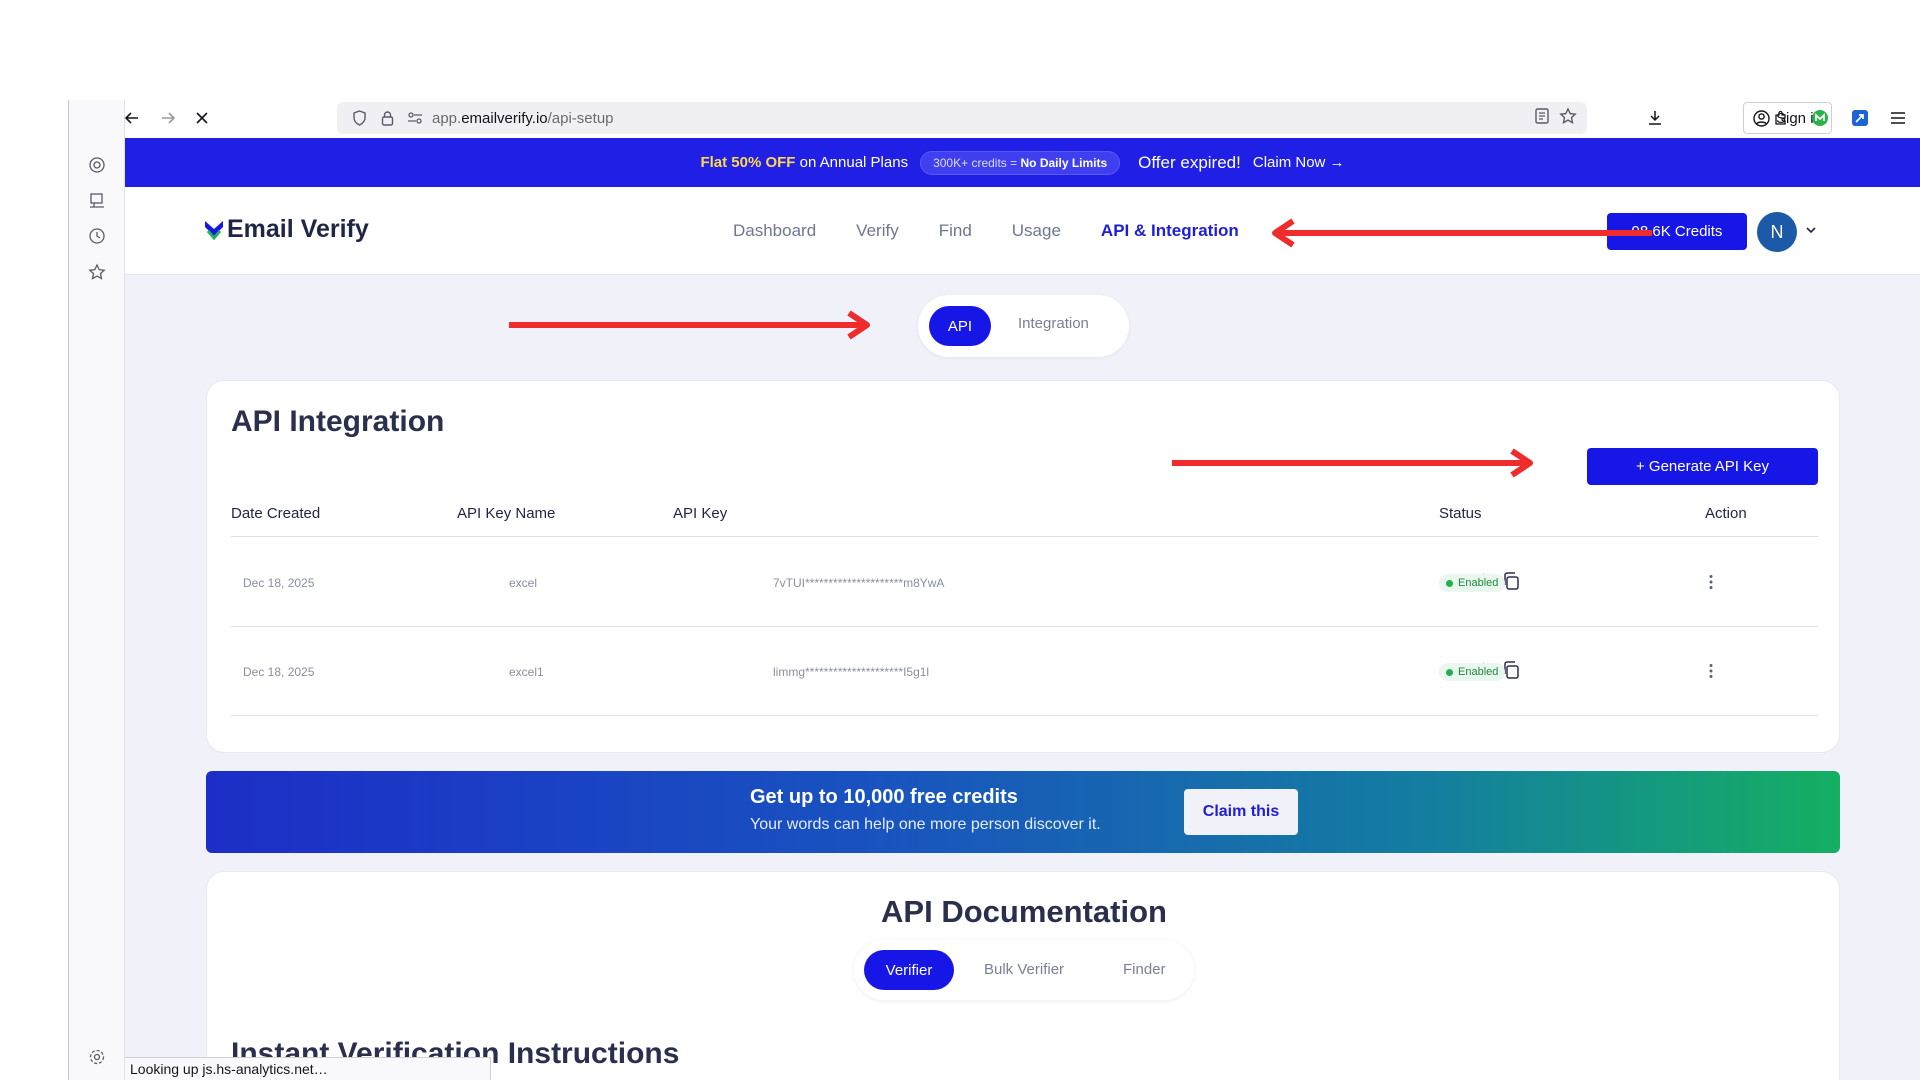 This screenshot has height=1080, width=1920. I want to click on stop-loading-icon, so click(202, 118).